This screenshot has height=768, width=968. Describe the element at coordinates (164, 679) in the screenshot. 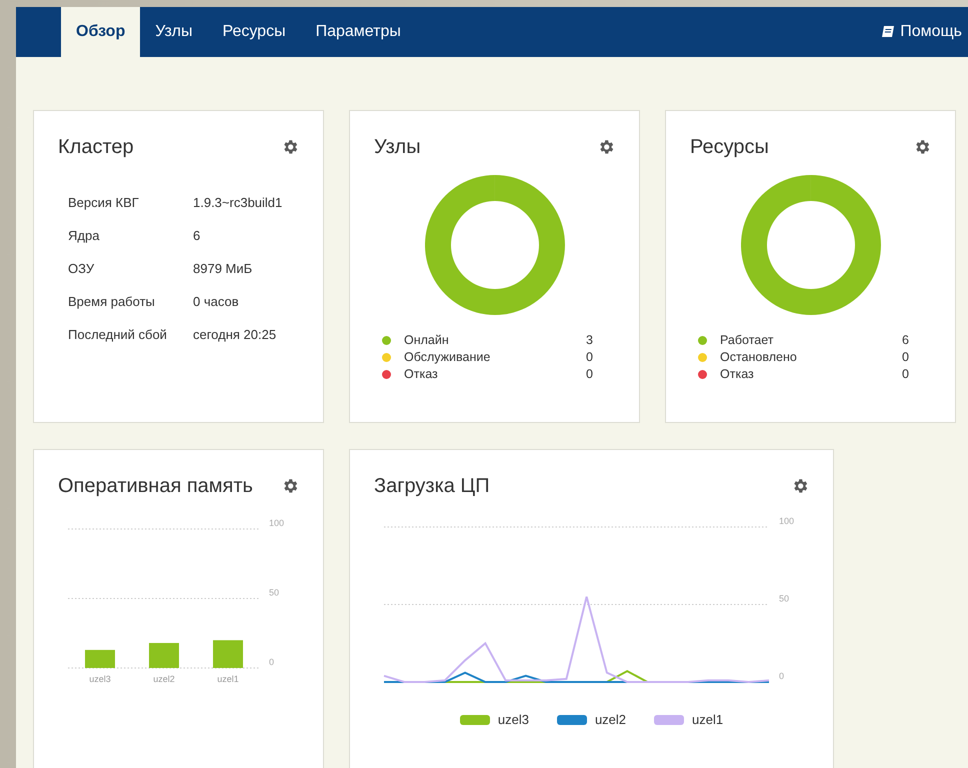

I see `axis-label: uzel2` at that location.